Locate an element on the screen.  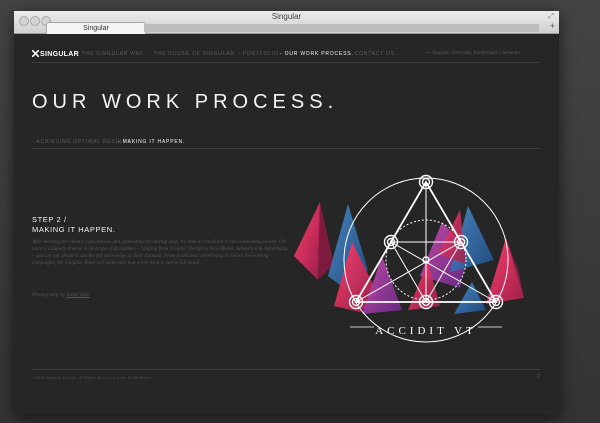
new-tab-icon: + is located at coordinates (552, 26).